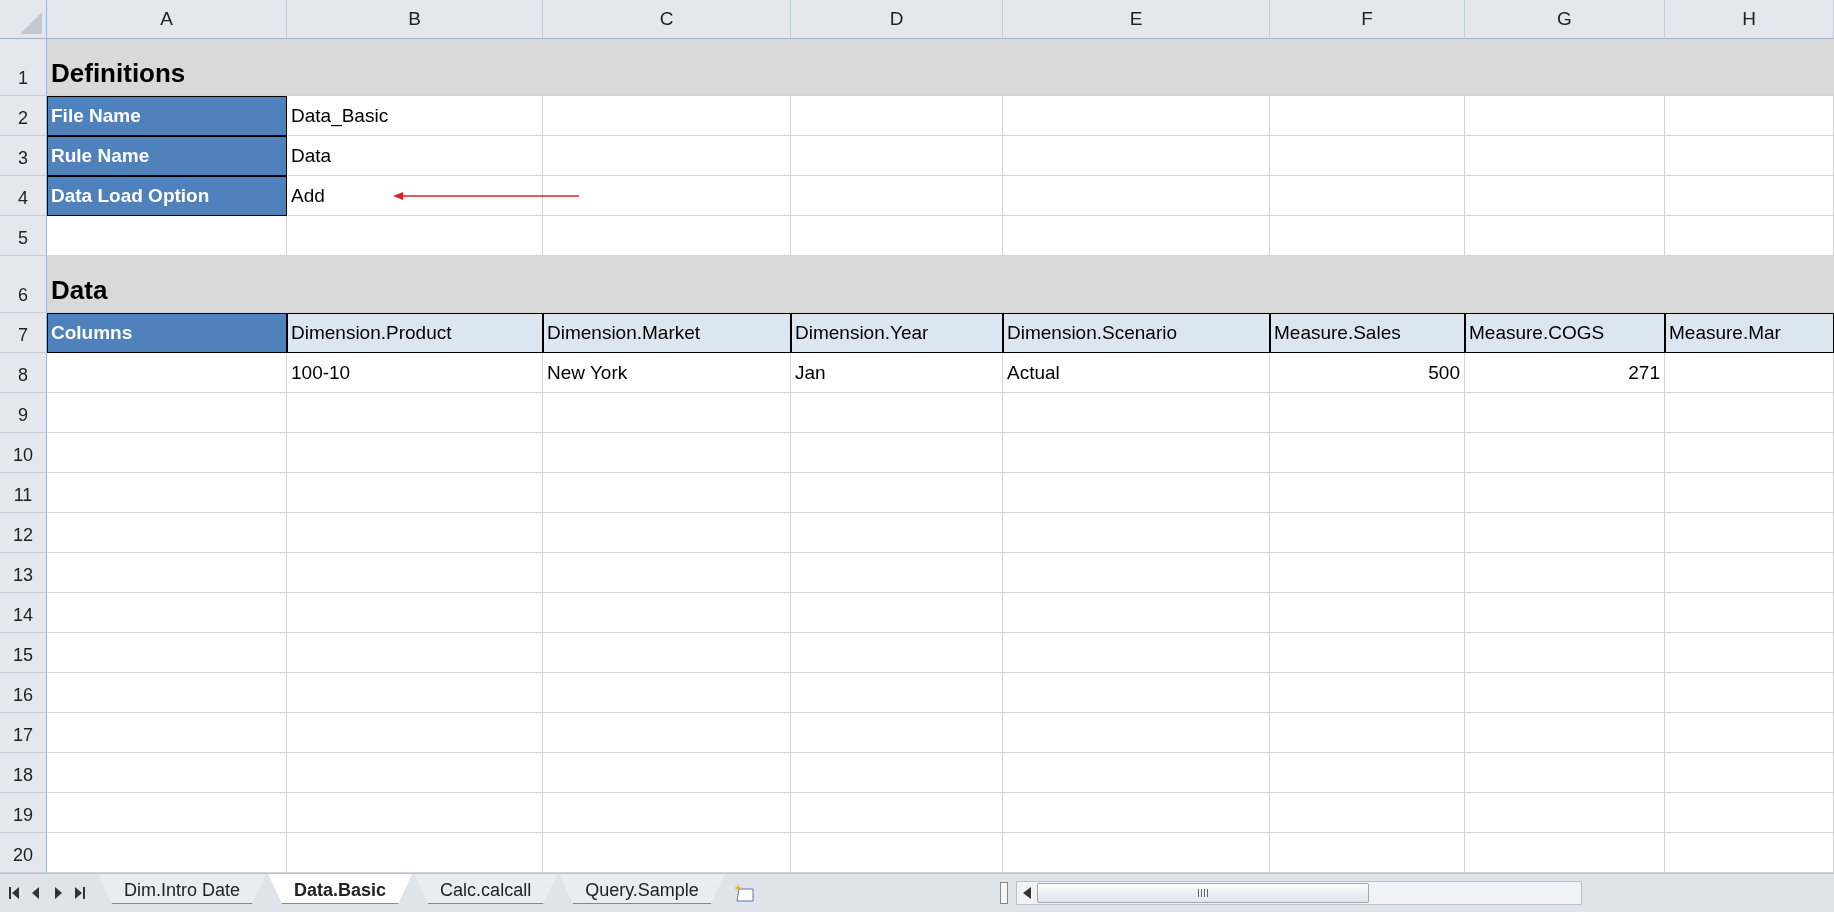 The image size is (1834, 912). I want to click on split-handle, so click(1003, 893).